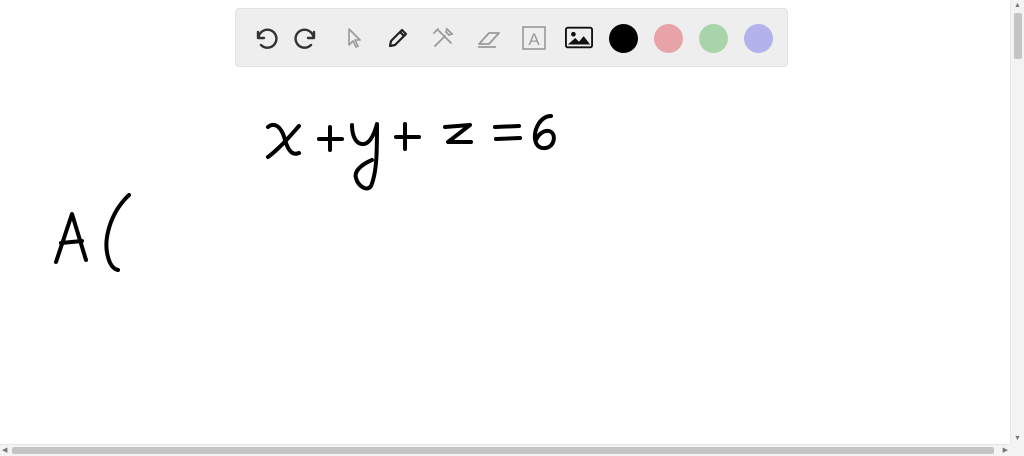  Describe the element at coordinates (503, 450) in the screenshot. I see `horizontal-scroll-thumb` at that location.